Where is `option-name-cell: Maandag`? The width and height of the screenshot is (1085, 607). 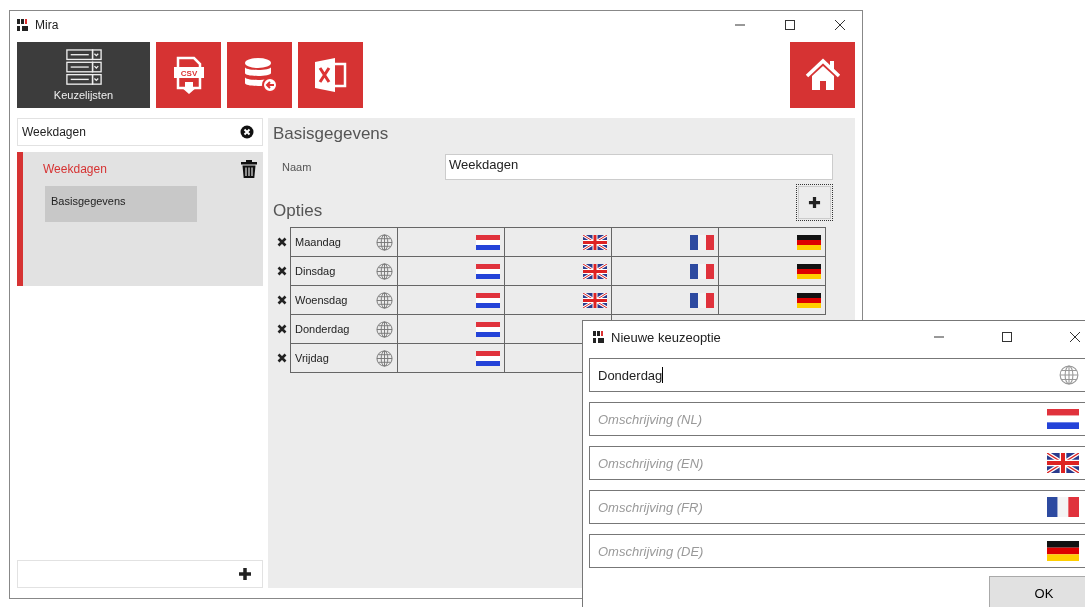
option-name-cell: Maandag is located at coordinates (344, 242).